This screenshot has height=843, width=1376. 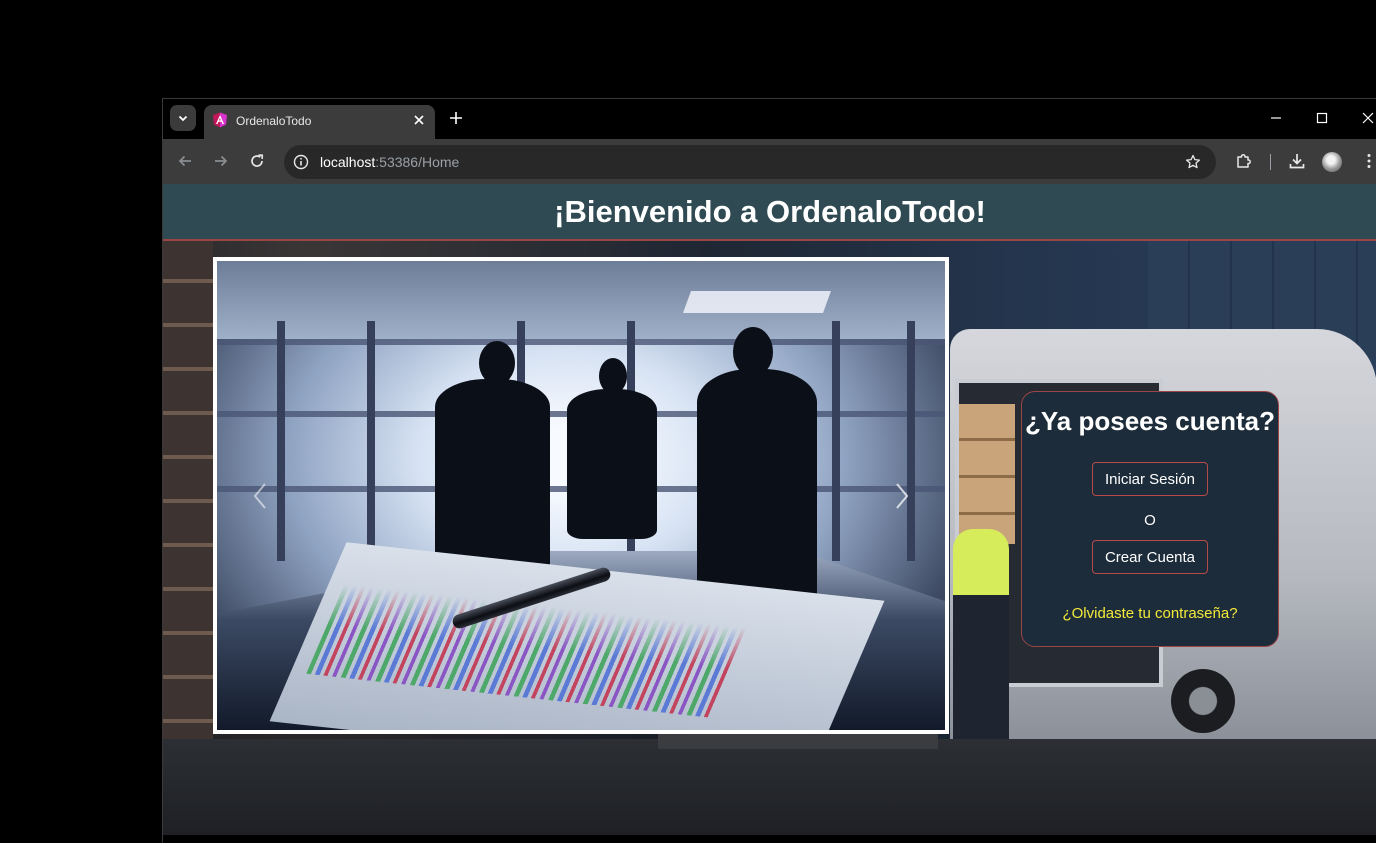 I want to click on download-icon, so click(x=1297, y=161).